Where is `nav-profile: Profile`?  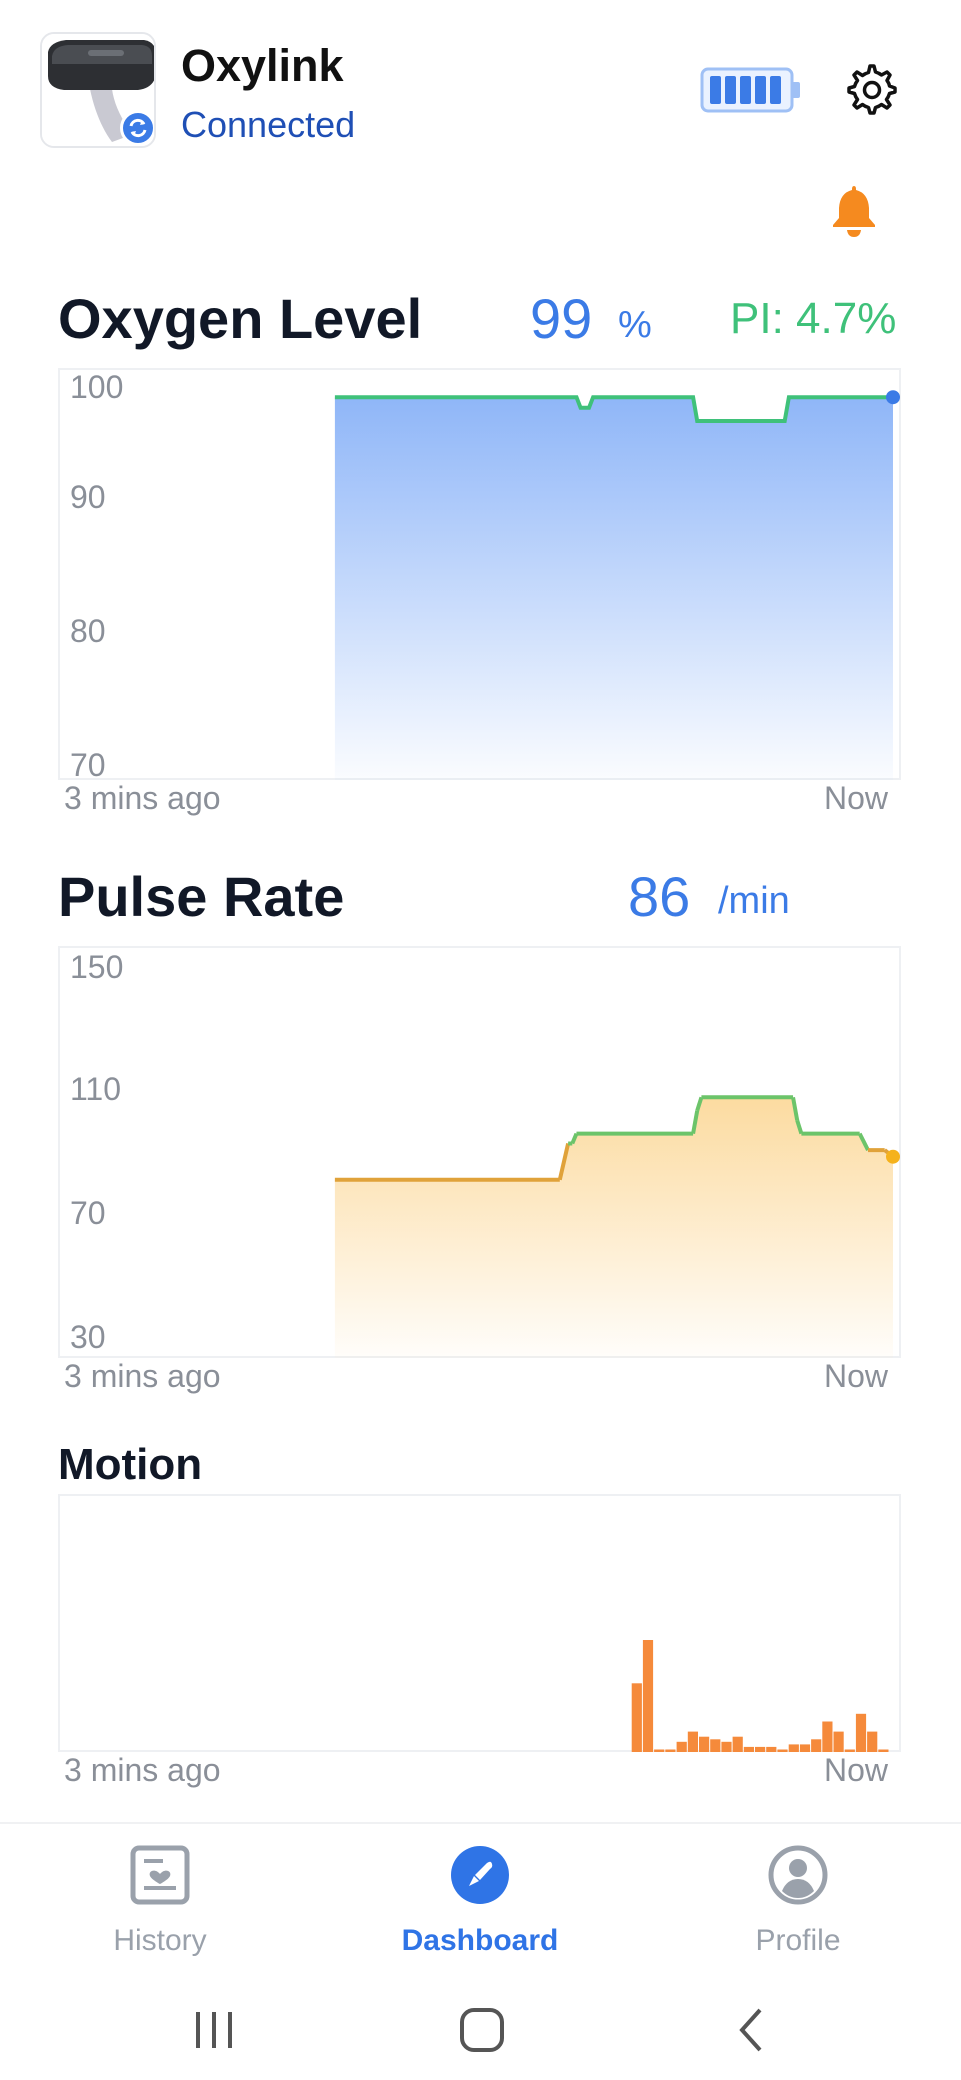
nav-profile: Profile is located at coordinates (798, 1901).